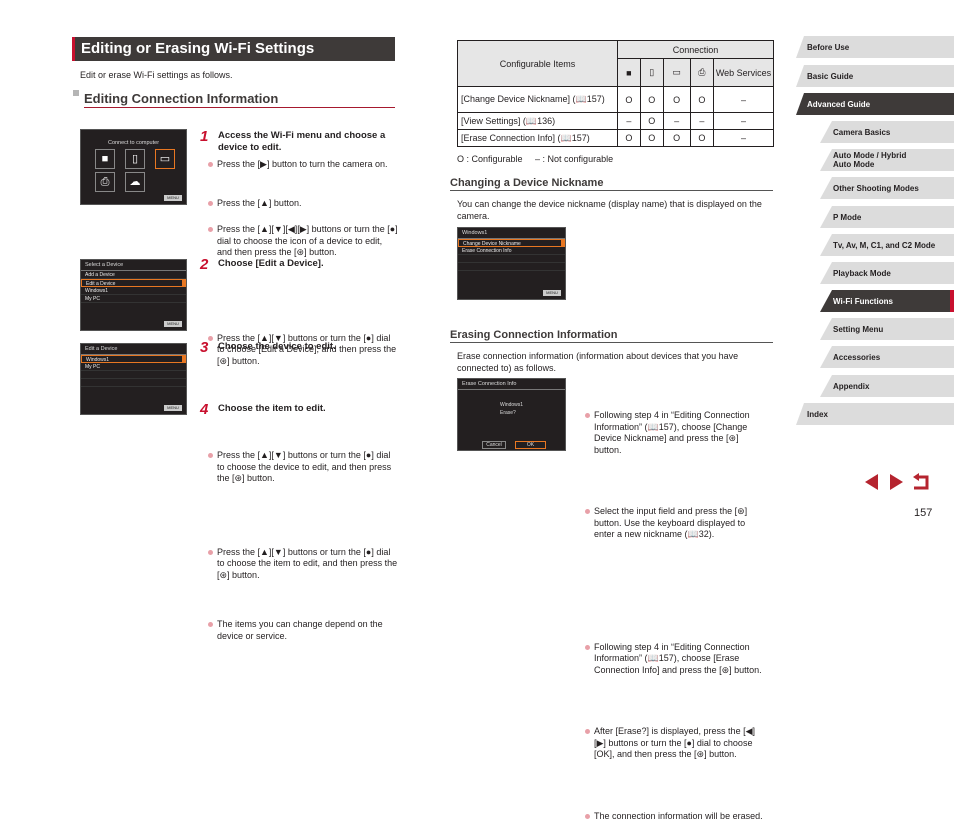 The image size is (954, 822). I want to click on sidebar-item-label: Accessories, so click(856, 357).